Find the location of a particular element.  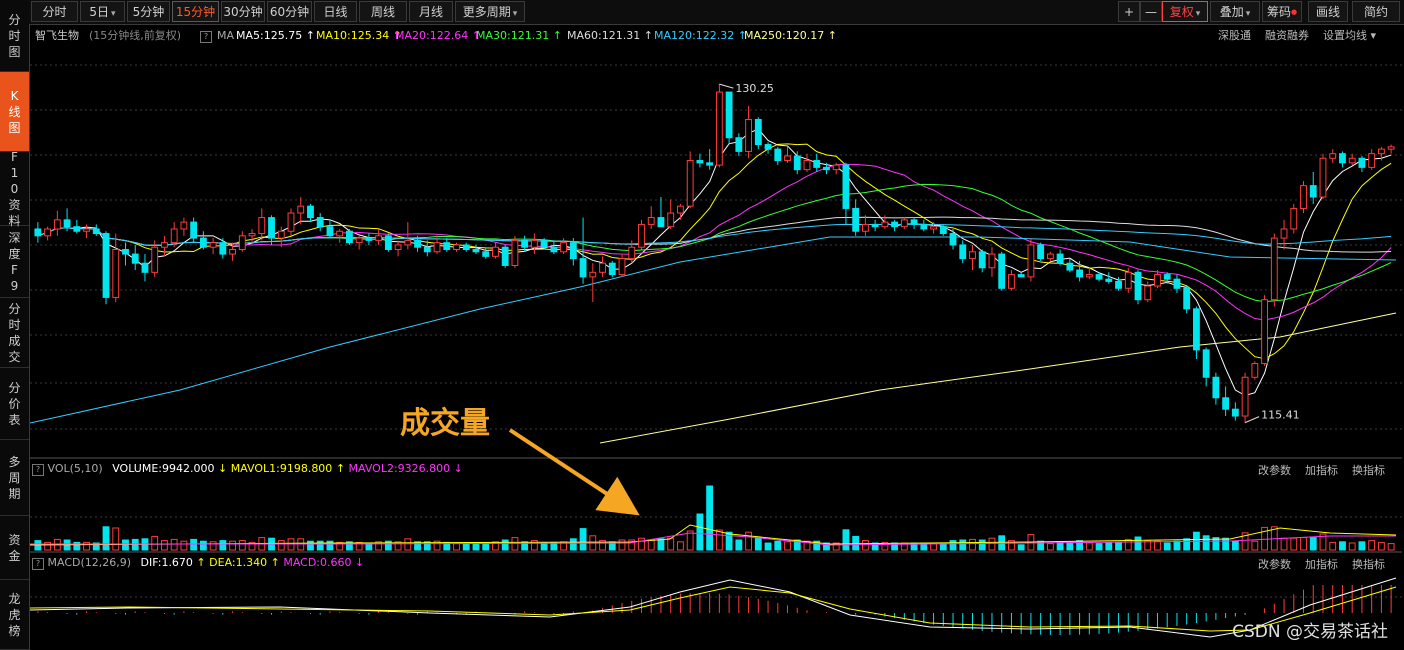

sidebar-tab-2: F10资料 is located at coordinates (14, 189).